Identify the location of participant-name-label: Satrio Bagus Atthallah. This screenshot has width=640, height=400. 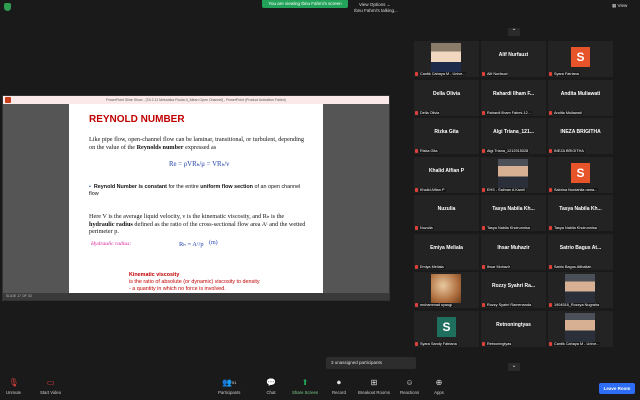
(573, 266).